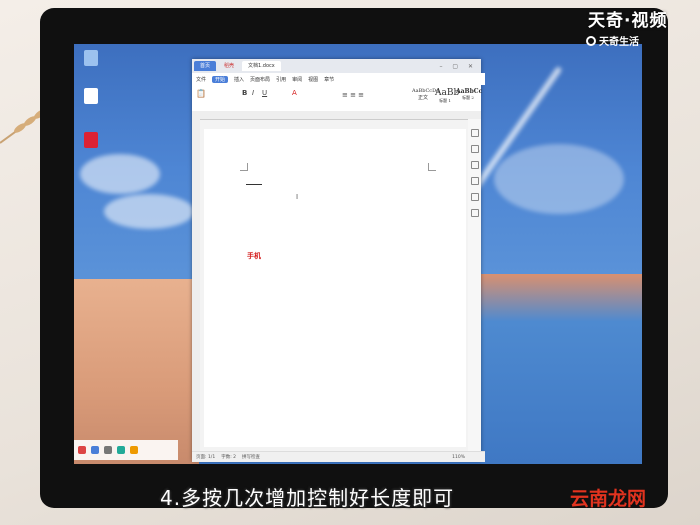  I want to click on align-icons: ≡ ≡ ≡, so click(353, 95).